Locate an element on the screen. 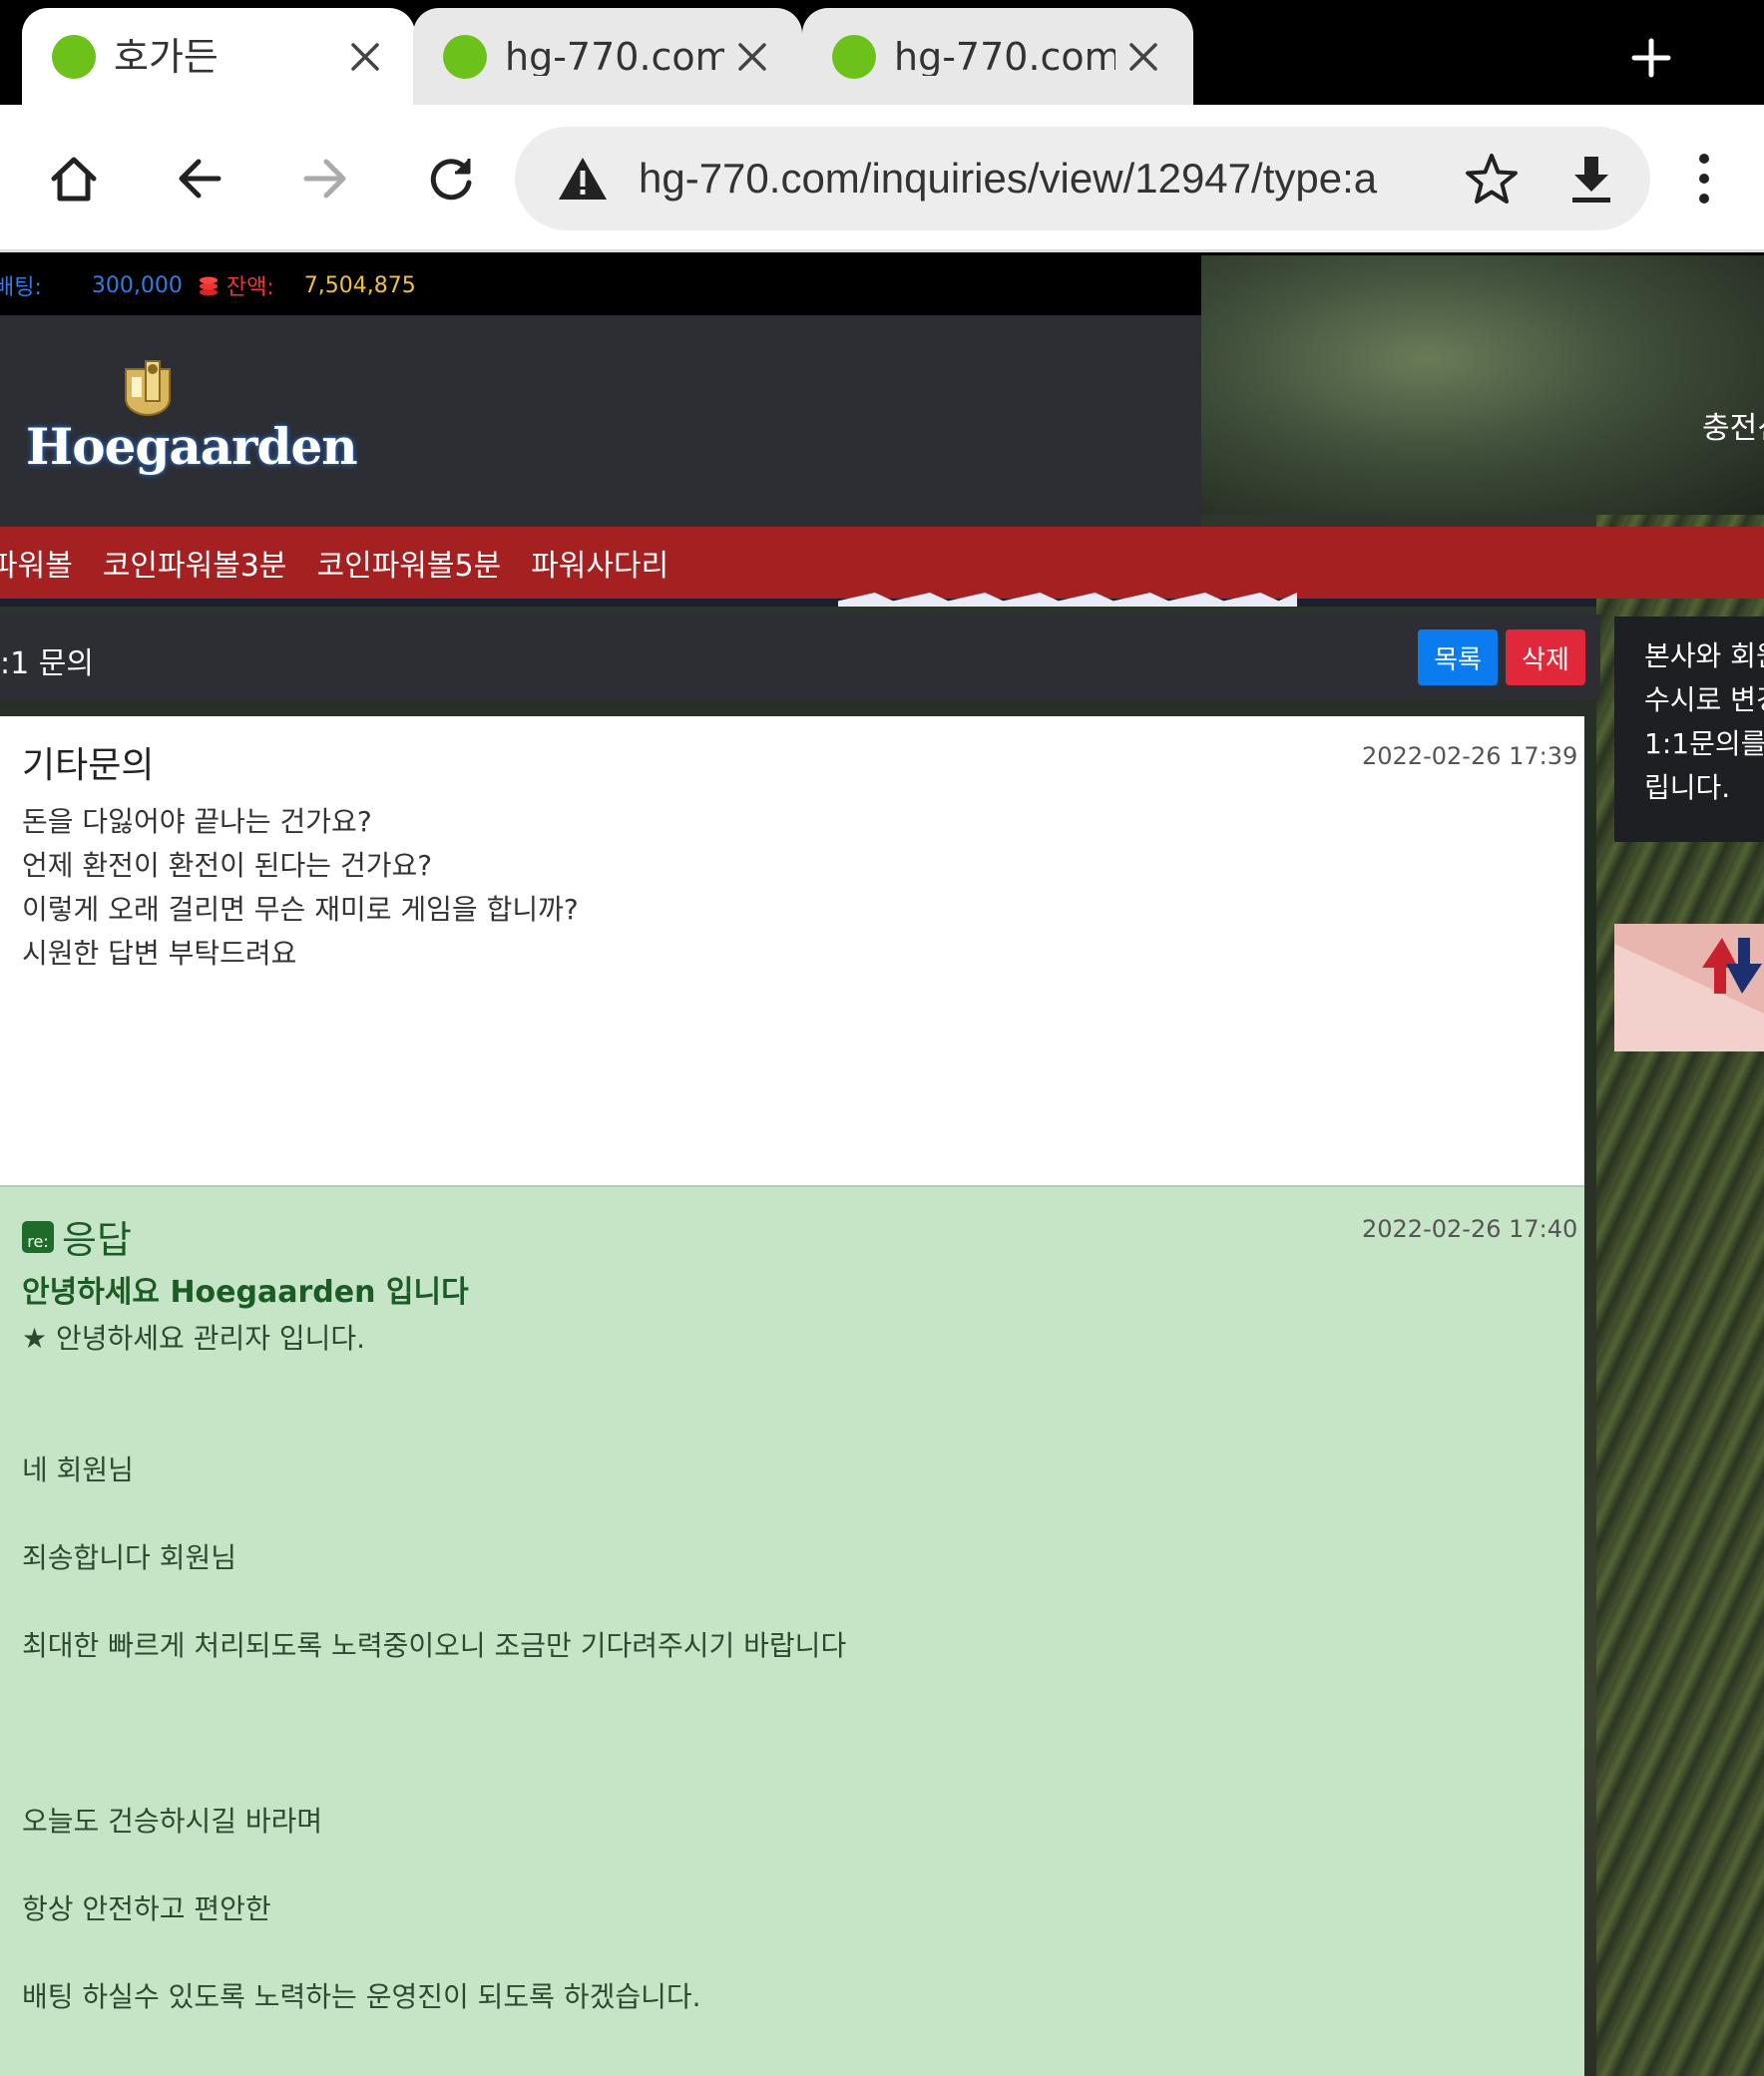 Image resolution: width=1764 pixels, height=2076 pixels. address-bar: hg-770.com/inquiries/view/12947/type:a is located at coordinates (1082, 178).